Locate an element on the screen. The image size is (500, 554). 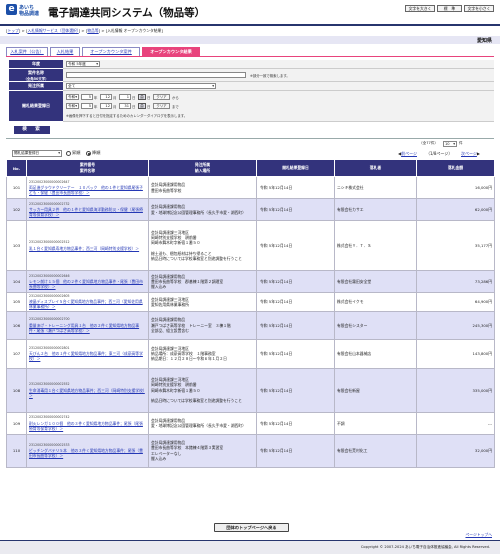
prev-page-link: 前ページ is located at coordinates (409, 153).